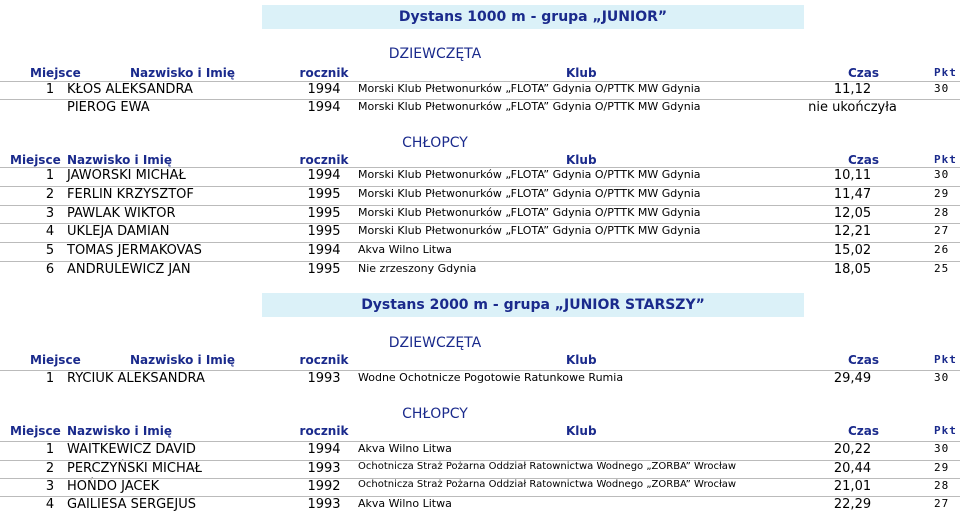 The width and height of the screenshot is (960, 516). What do you see at coordinates (417, 268) in the screenshot?
I see `cell-klub: Nie zrzeszony Gdynia` at bounding box center [417, 268].